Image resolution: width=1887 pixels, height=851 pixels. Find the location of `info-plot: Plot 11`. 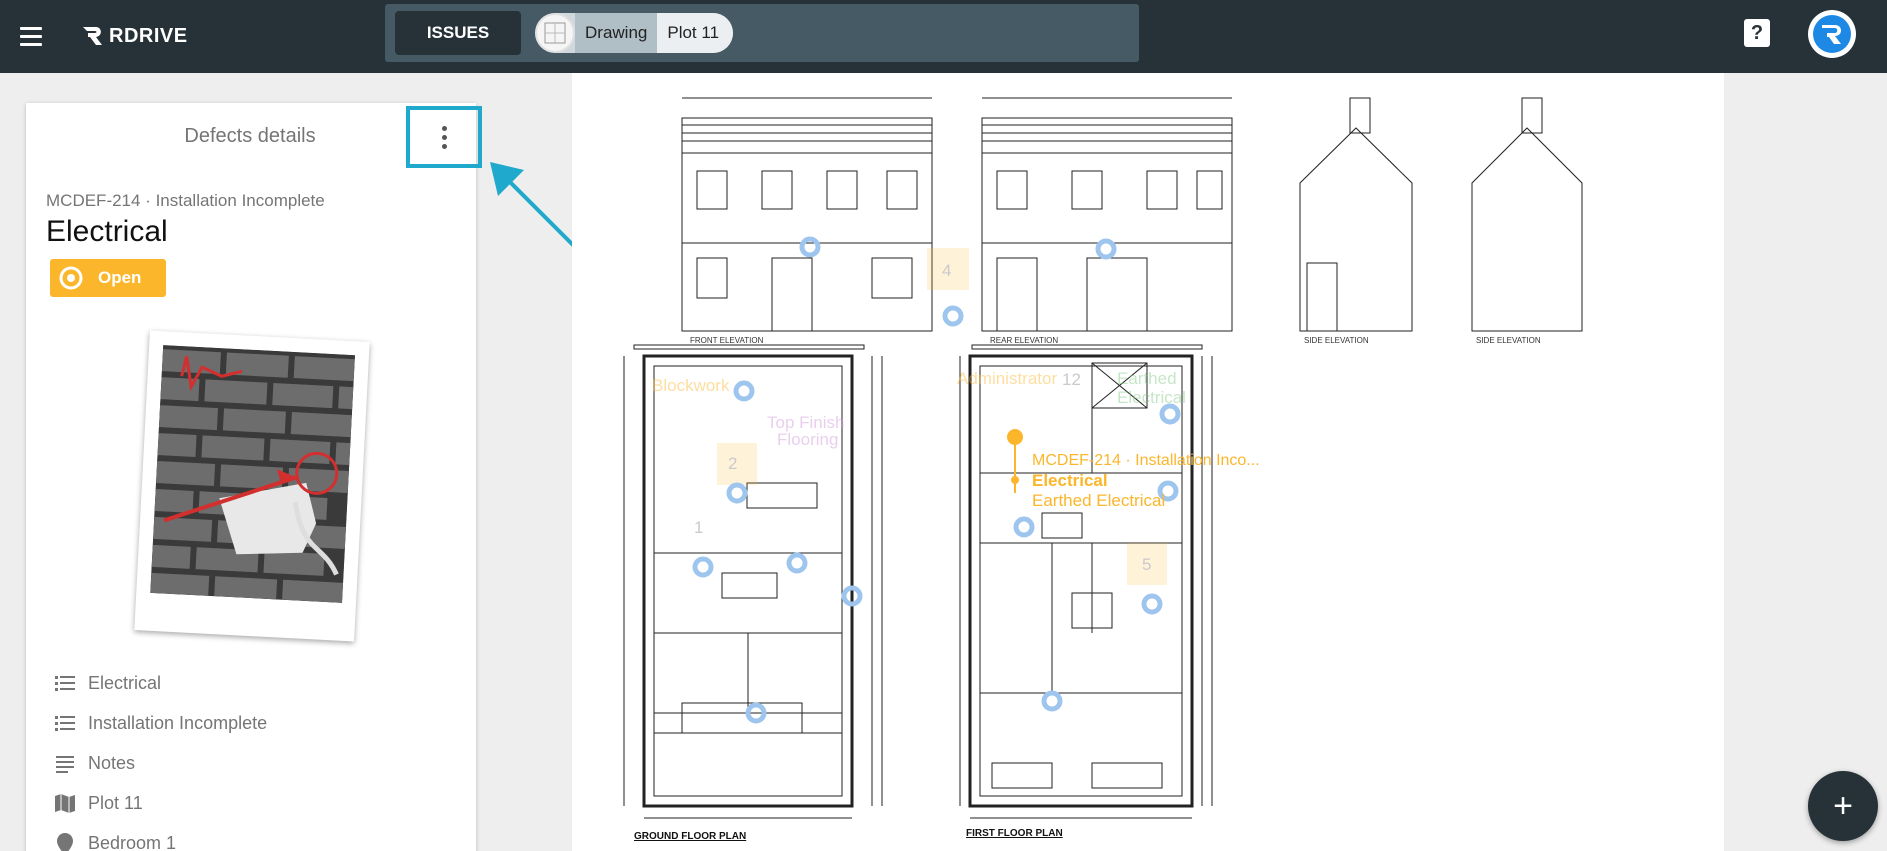

info-plot: Plot 11 is located at coordinates (159, 803).